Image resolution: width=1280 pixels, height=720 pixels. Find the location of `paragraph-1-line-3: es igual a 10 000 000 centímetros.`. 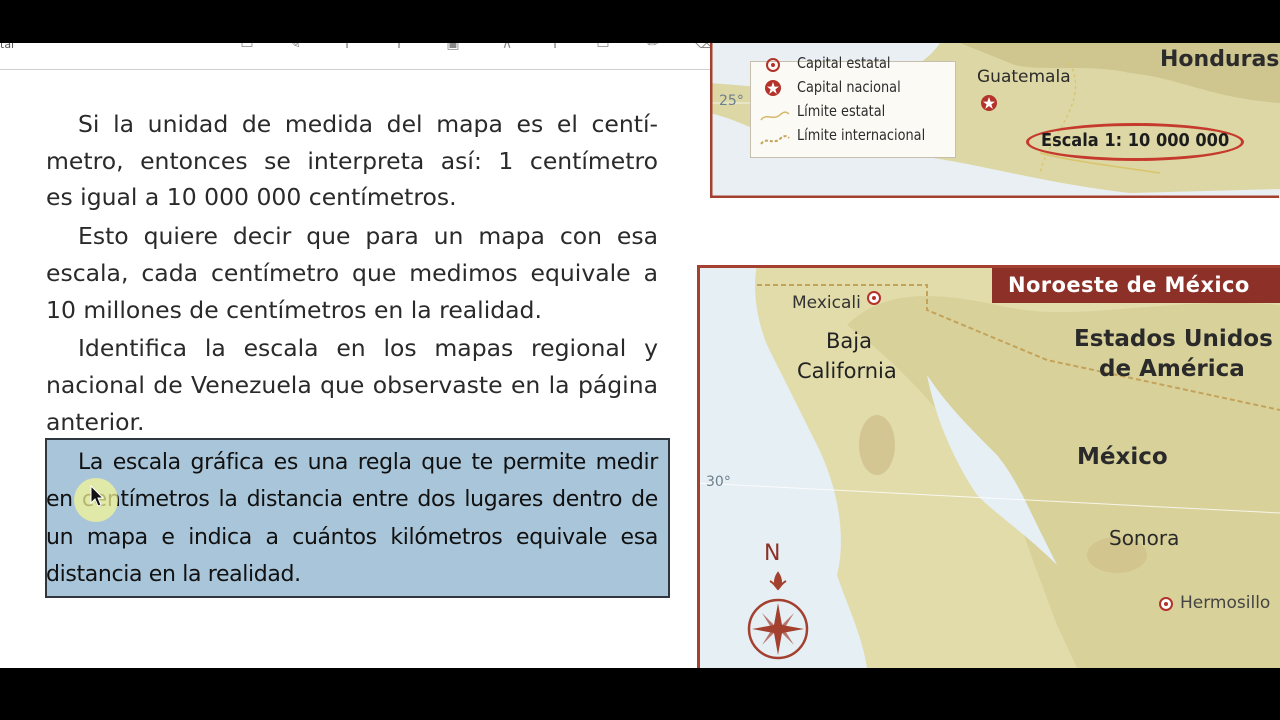

paragraph-1-line-3: es igual a 10 000 000 centímetros. is located at coordinates (251, 197).